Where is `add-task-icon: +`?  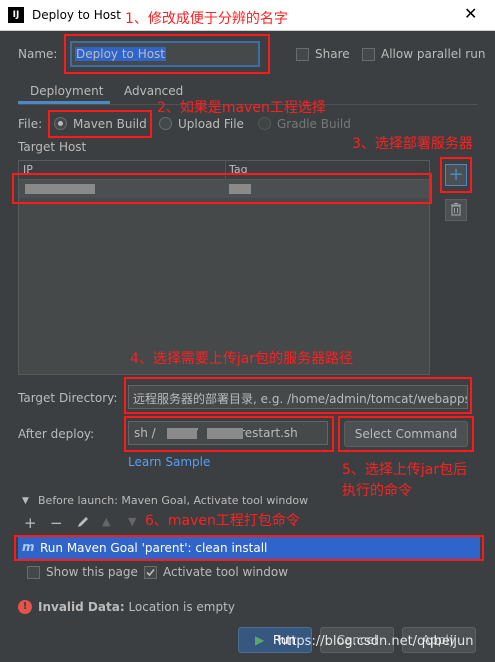
add-task-icon: + is located at coordinates (30, 523).